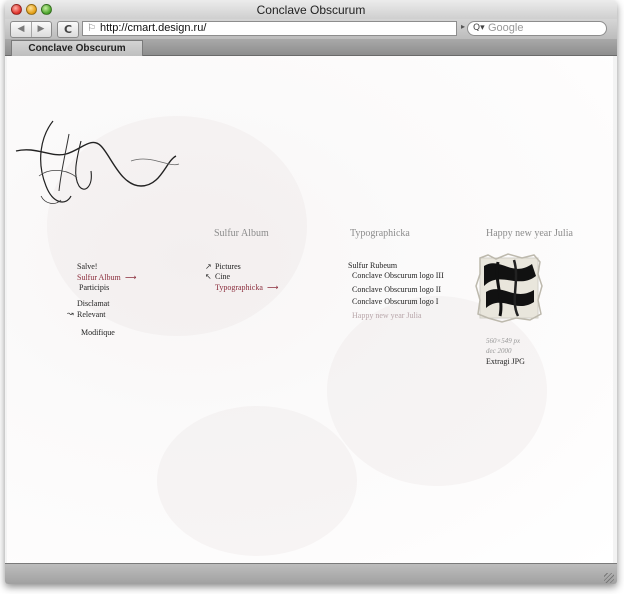  Describe the element at coordinates (396, 289) in the screenshot. I see `typo-item-logo-ii: Conclave Obscurum logo II` at that location.